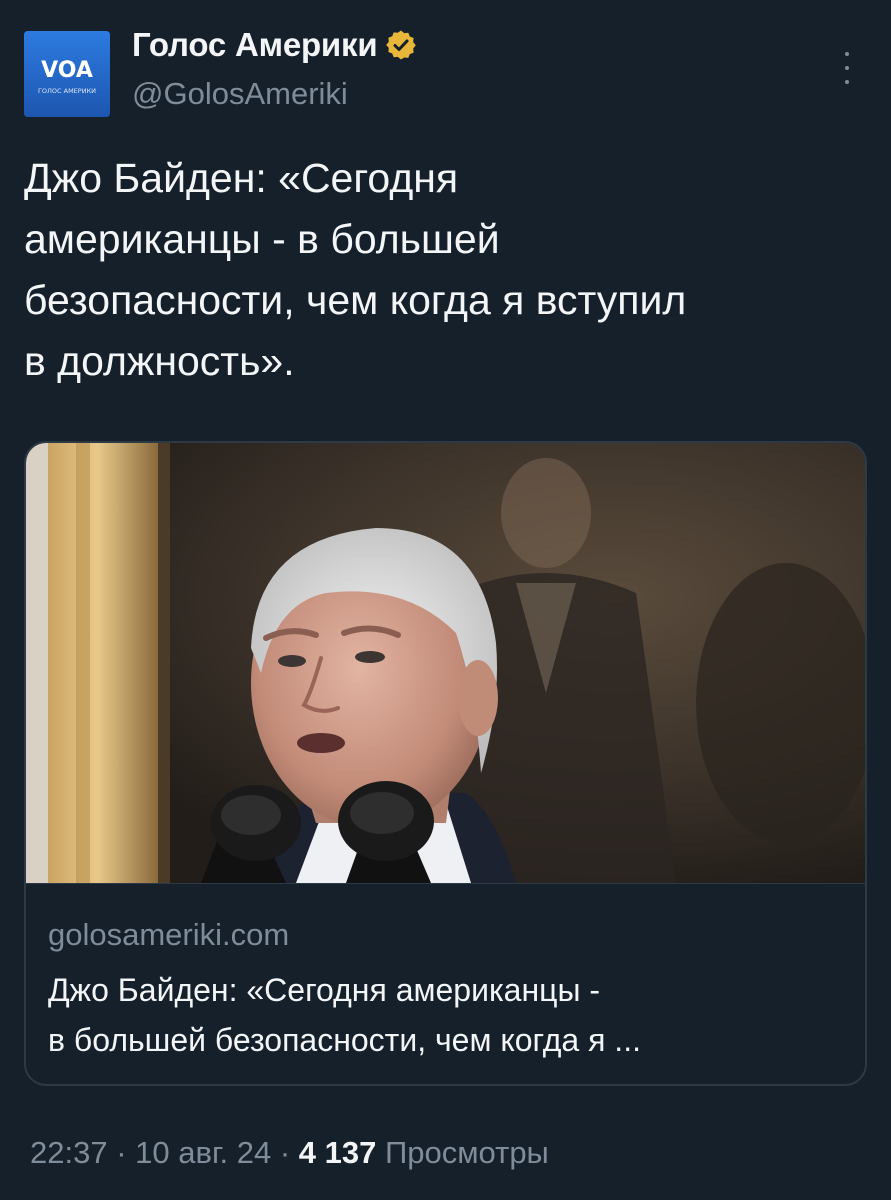 The height and width of the screenshot is (1200, 891). I want to click on voa-logo-icon: VOA ГОЛОС АМЕРИКИ, so click(67, 74).